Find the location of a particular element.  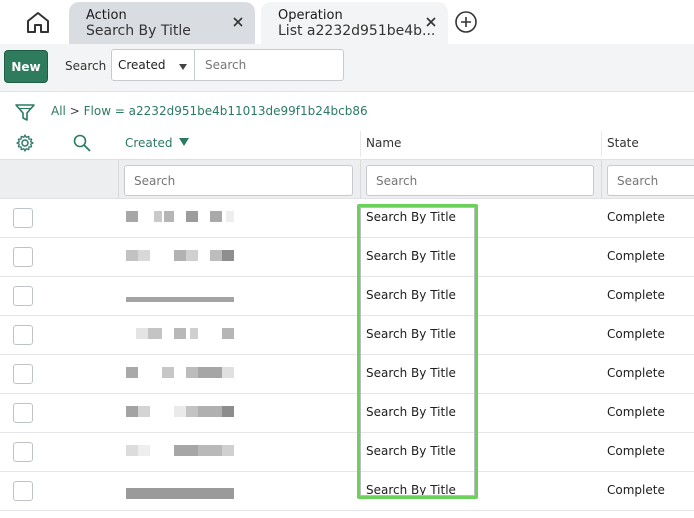

search-input is located at coordinates (269, 65).